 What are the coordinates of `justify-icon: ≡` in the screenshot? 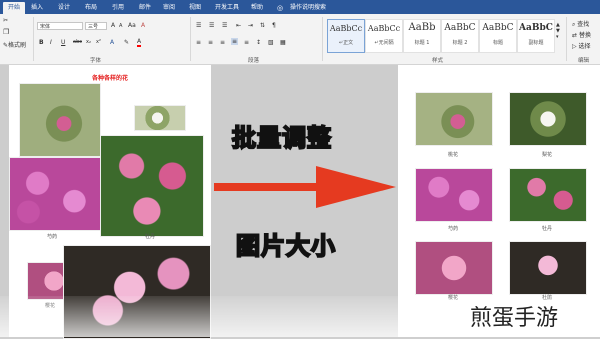 It's located at (235, 41).